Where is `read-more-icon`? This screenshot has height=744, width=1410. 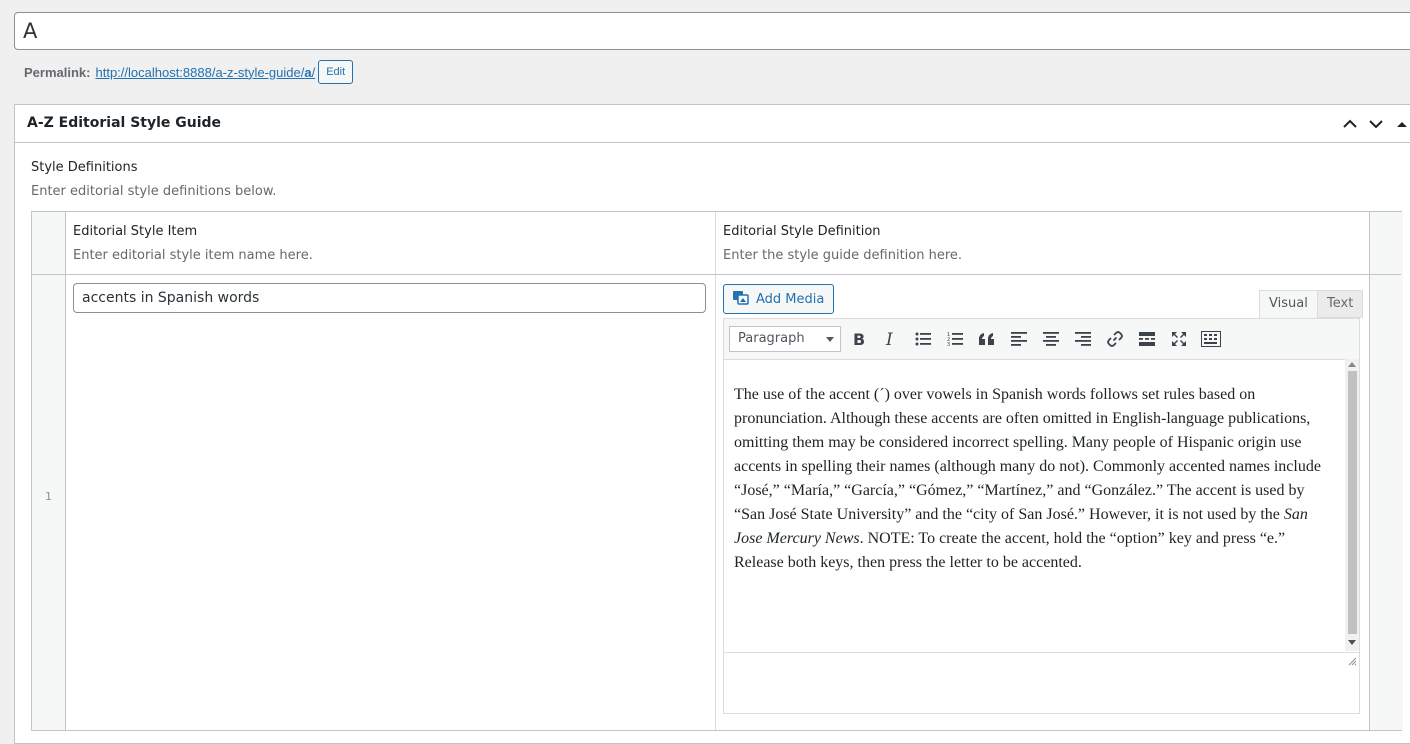 read-more-icon is located at coordinates (1147, 339).